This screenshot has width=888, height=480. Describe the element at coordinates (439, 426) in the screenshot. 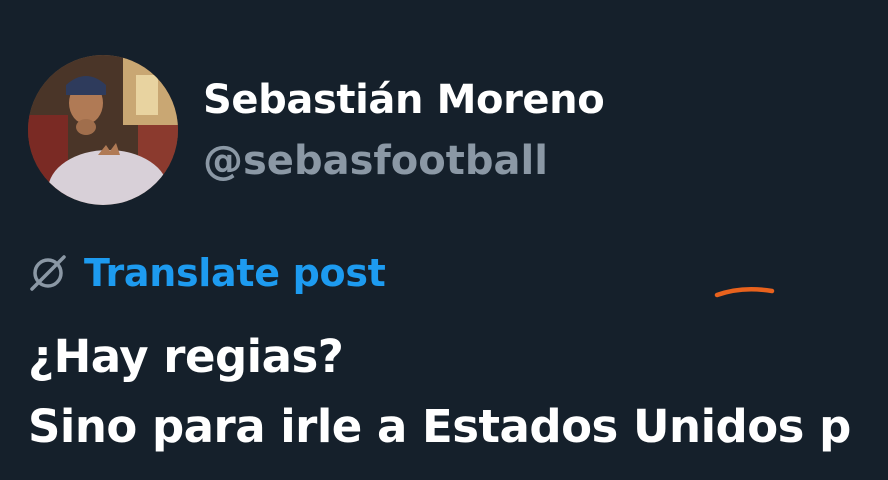

I see `post-text-line: Sino para irle a Estados Unidos p` at that location.